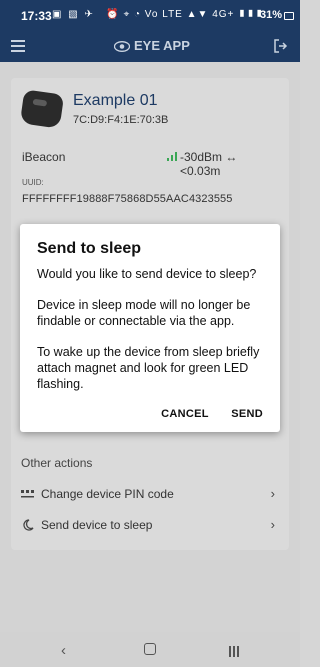 The width and height of the screenshot is (320, 667). What do you see at coordinates (235, 650) in the screenshot?
I see `recent-apps-icon` at bounding box center [235, 650].